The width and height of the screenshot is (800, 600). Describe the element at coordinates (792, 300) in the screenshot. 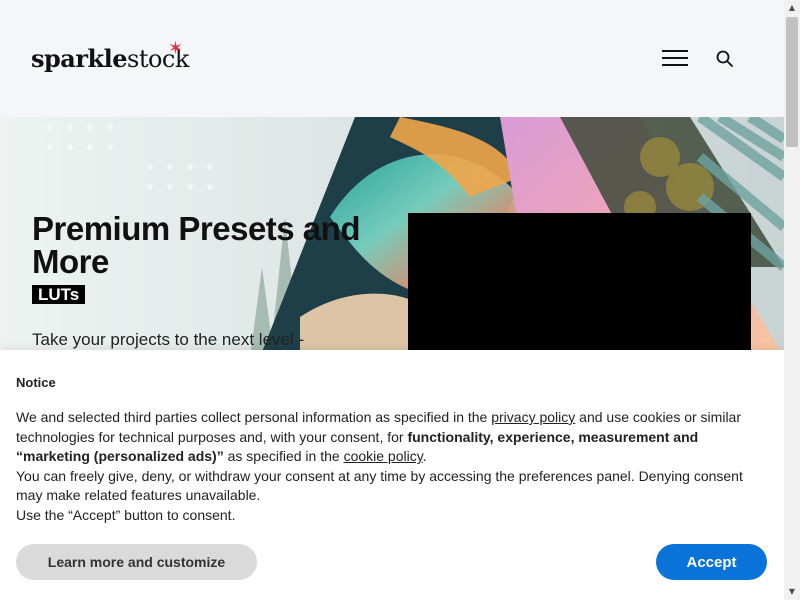

I see `vertical-scrollbar: ▲ ▼` at that location.